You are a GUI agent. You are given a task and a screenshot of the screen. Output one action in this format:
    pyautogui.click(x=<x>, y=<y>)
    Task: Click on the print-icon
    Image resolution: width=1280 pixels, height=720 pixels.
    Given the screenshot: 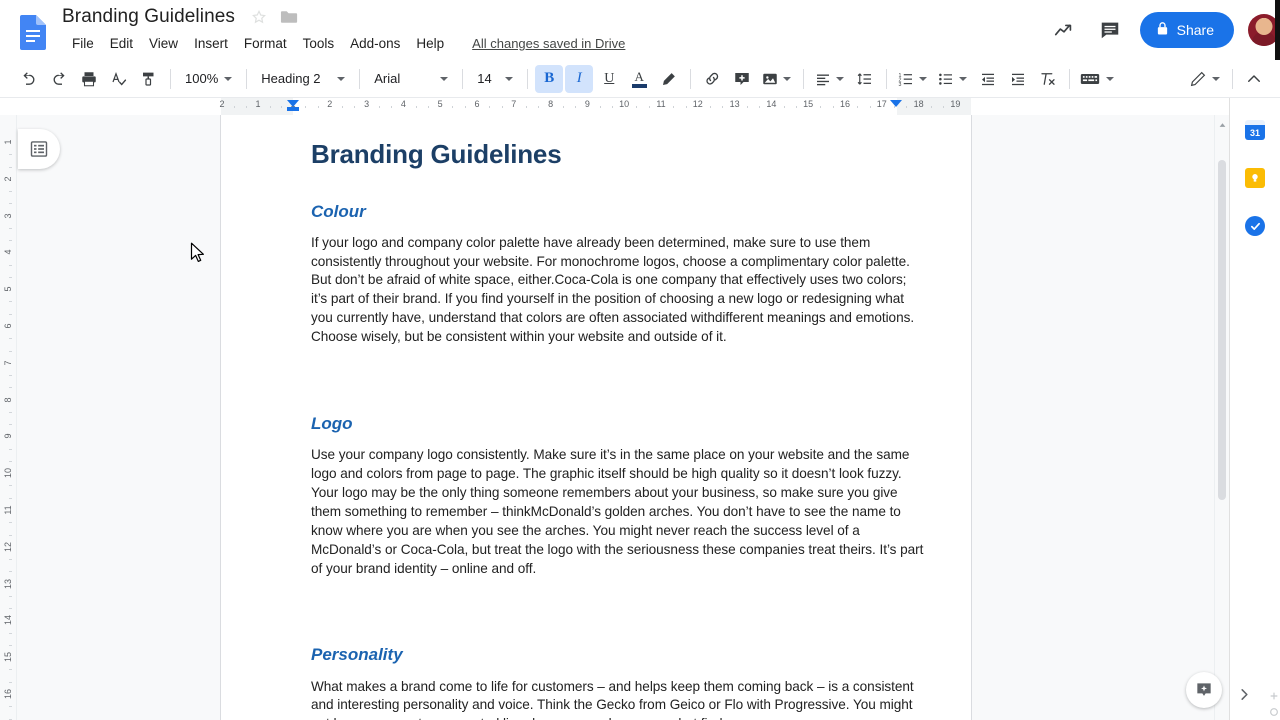 What is the action you would take?
    pyautogui.click(x=89, y=79)
    